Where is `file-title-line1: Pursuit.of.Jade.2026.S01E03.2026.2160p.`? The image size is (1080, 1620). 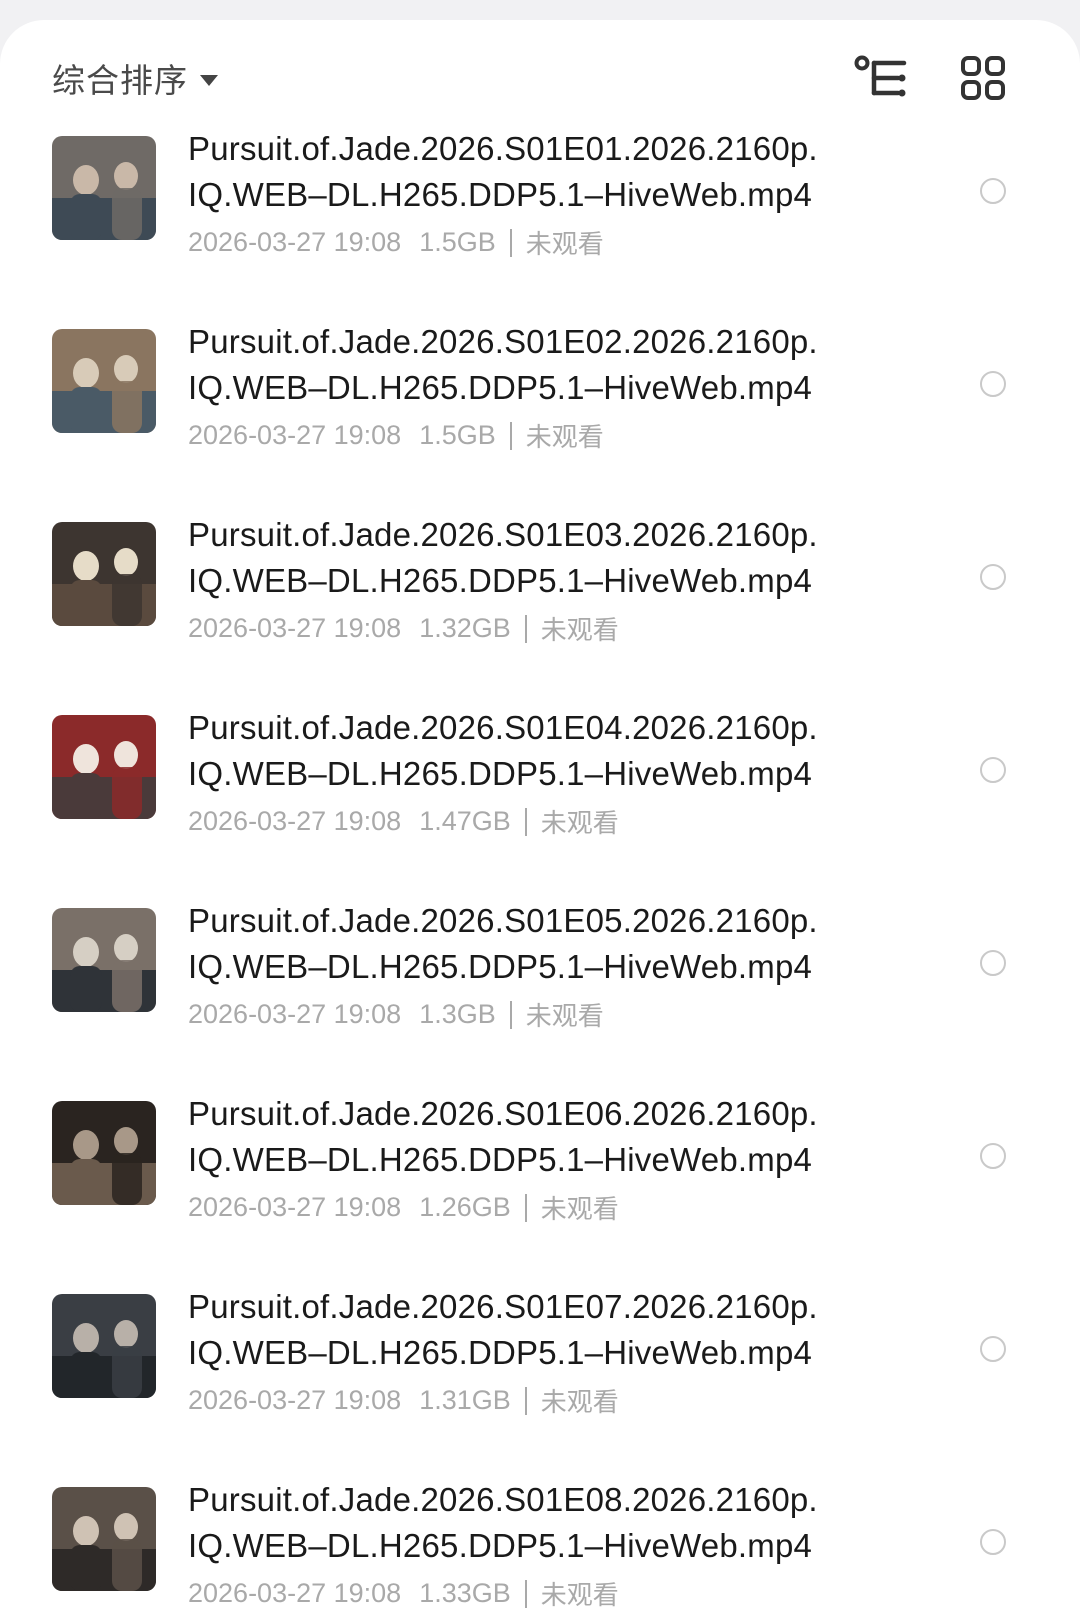
file-title-line1: Pursuit.of.Jade.2026.S01E03.2026.2160p. is located at coordinates (503, 534).